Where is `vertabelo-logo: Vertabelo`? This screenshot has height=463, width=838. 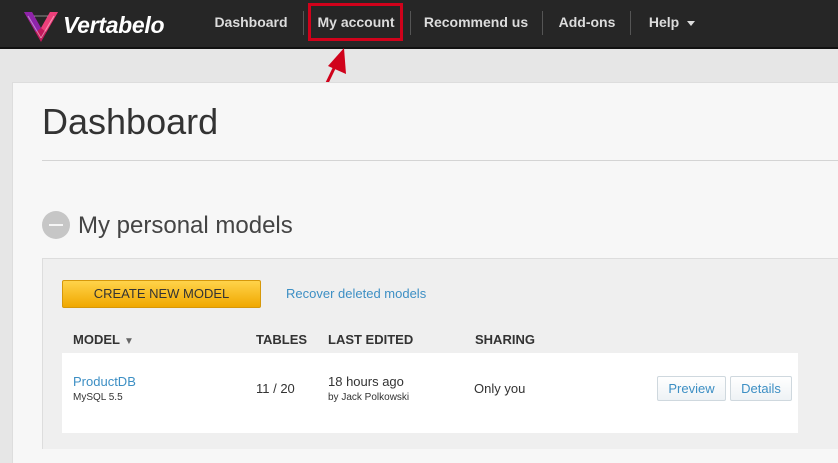
vertabelo-logo: Vertabelo is located at coordinates (97, 25).